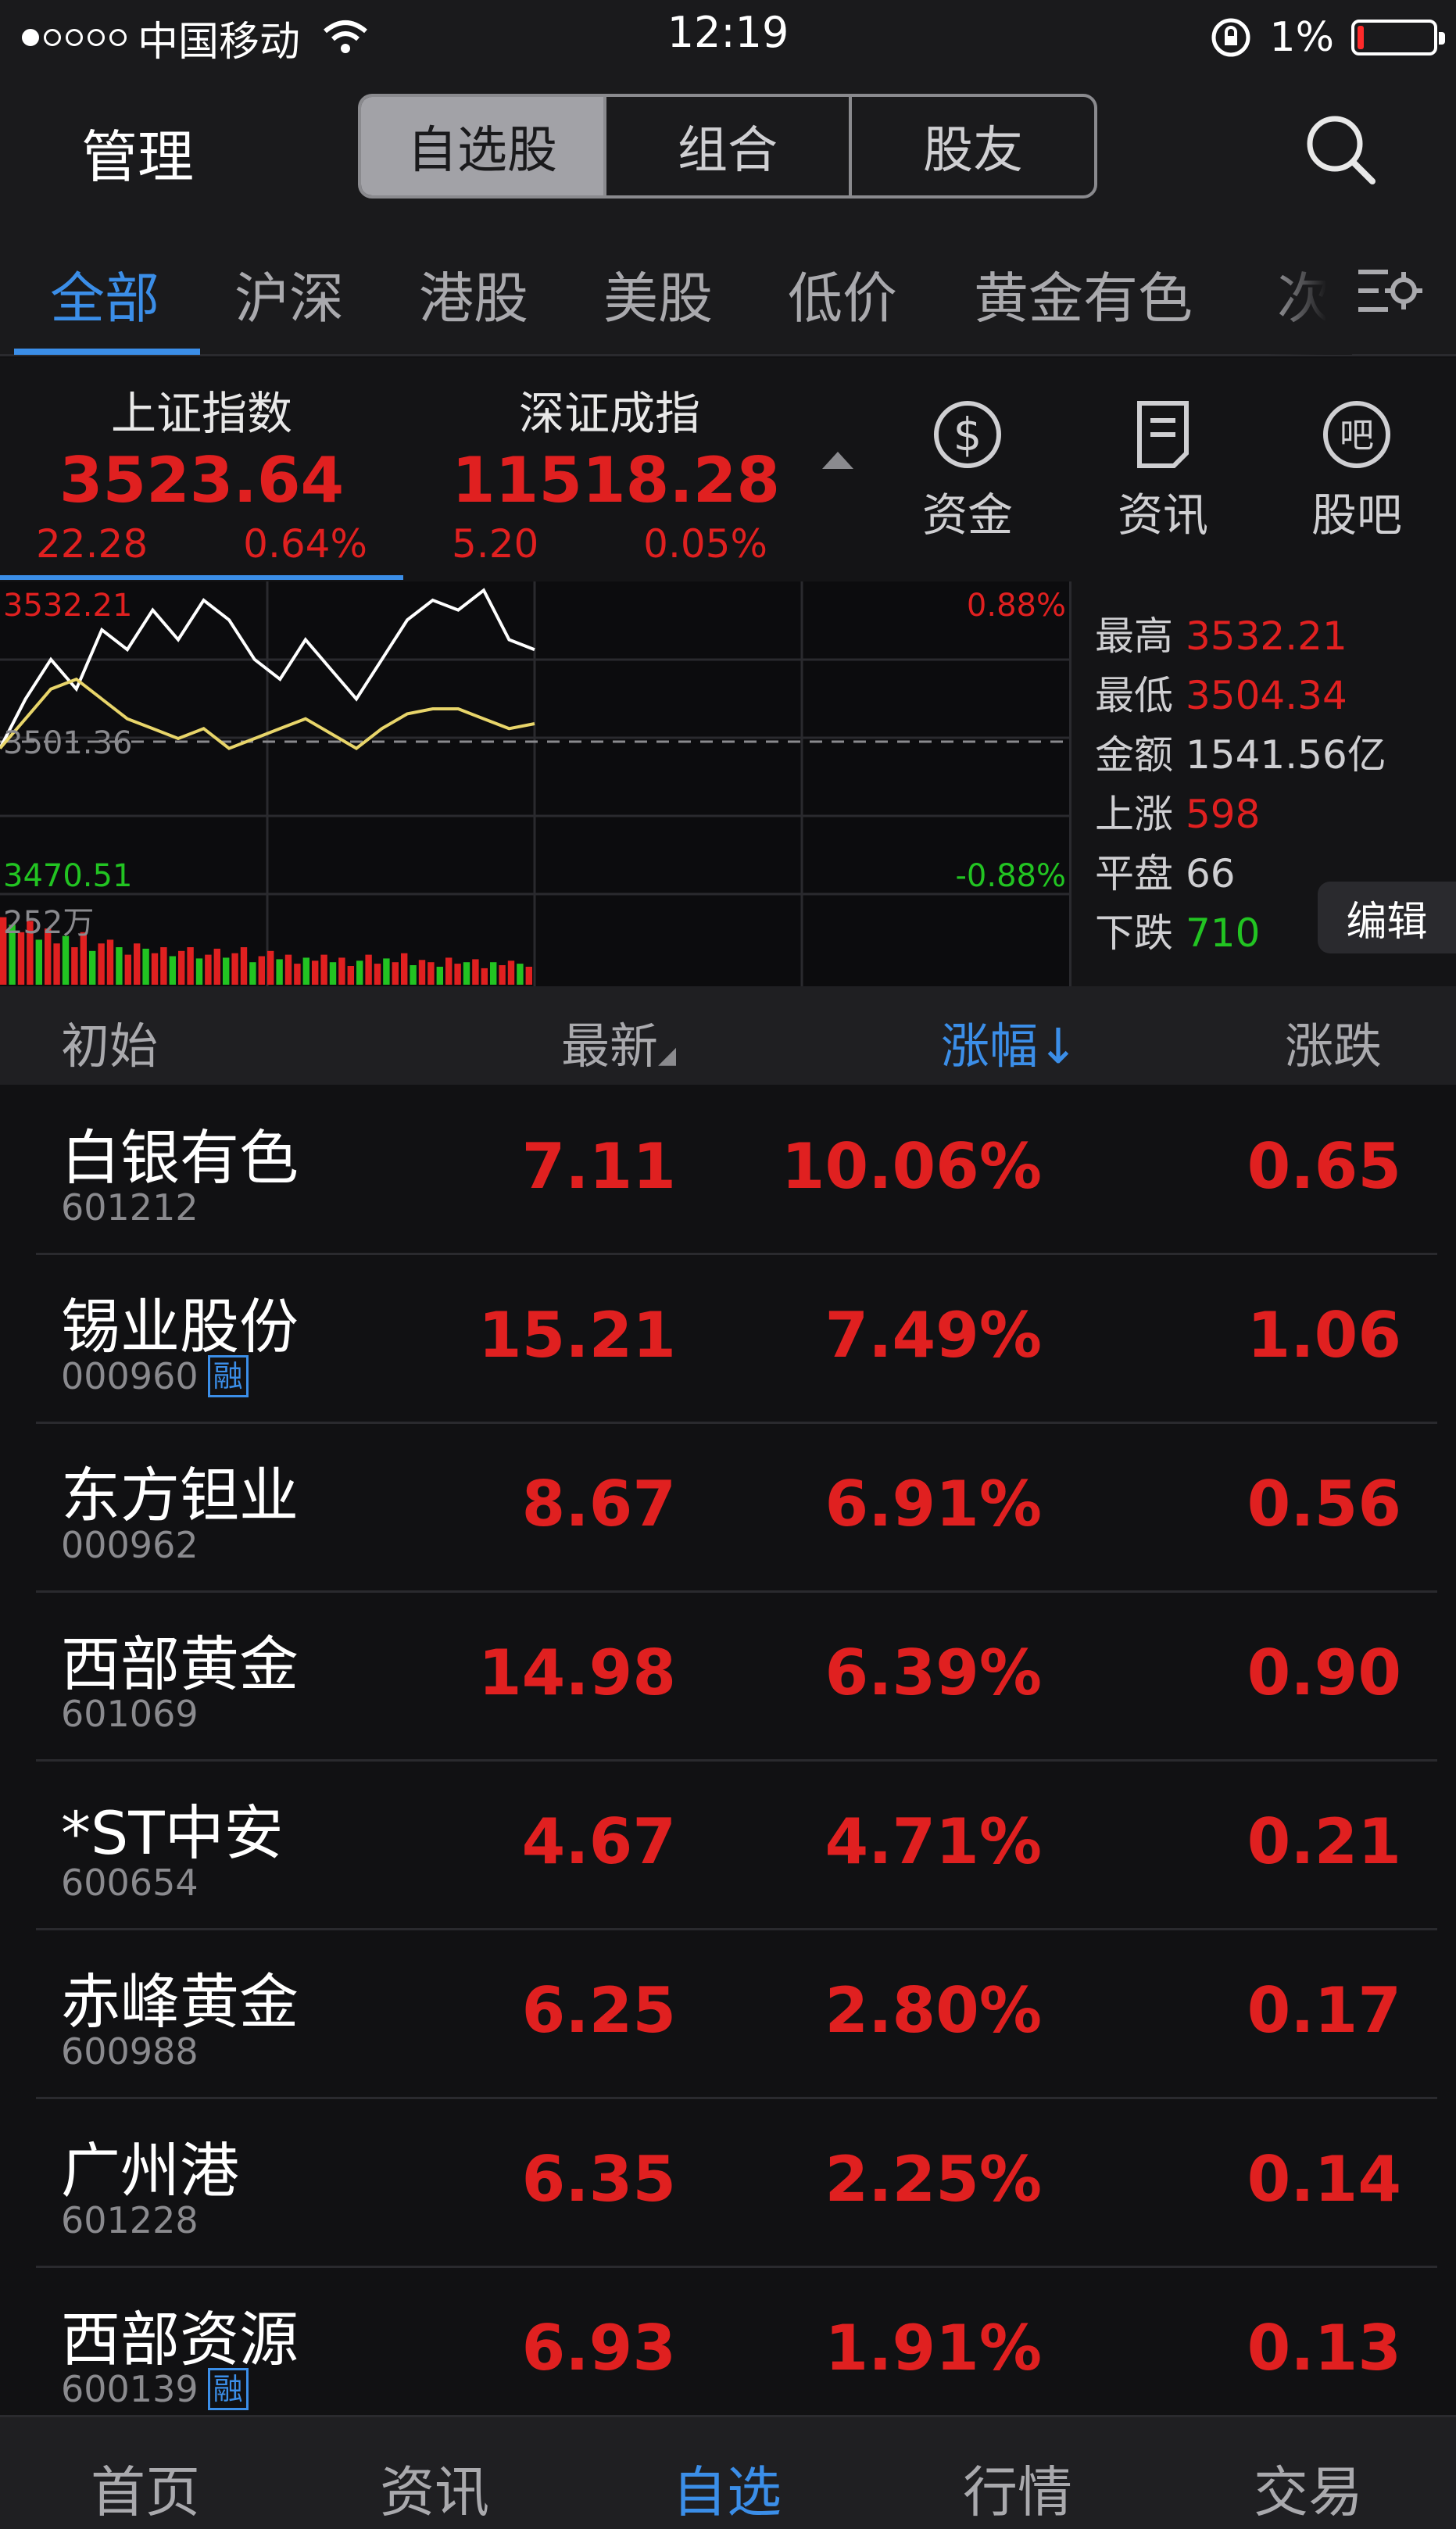  Describe the element at coordinates (933, 2010) in the screenshot. I see `stock-change-pct: 2.80%` at that location.